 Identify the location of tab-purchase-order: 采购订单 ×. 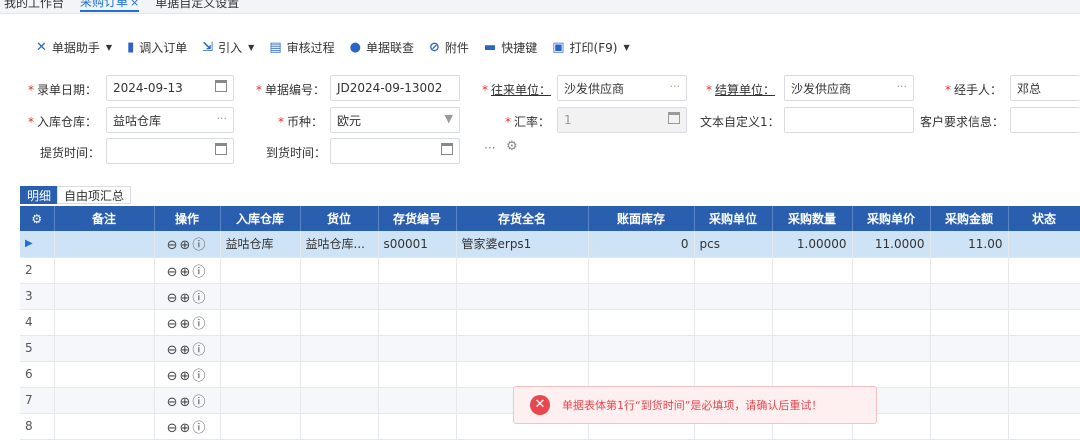
(110, 6).